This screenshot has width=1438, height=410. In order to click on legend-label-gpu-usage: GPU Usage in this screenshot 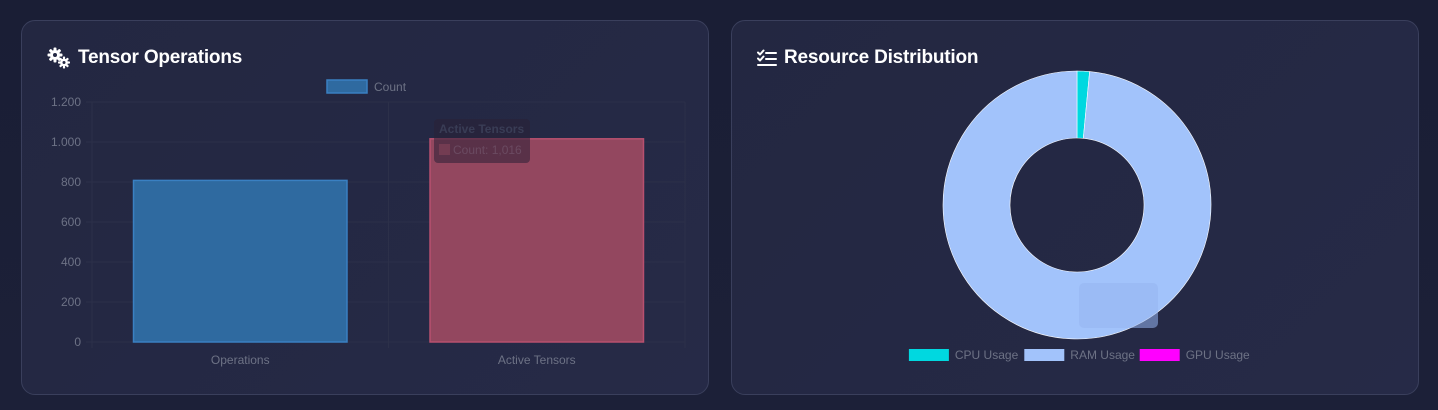, I will do `click(1218, 355)`.